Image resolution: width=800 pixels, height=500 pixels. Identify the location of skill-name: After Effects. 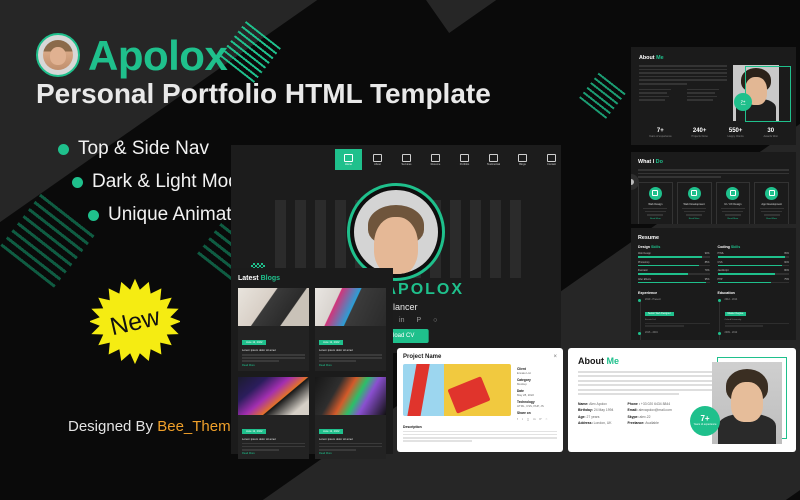
(644, 279).